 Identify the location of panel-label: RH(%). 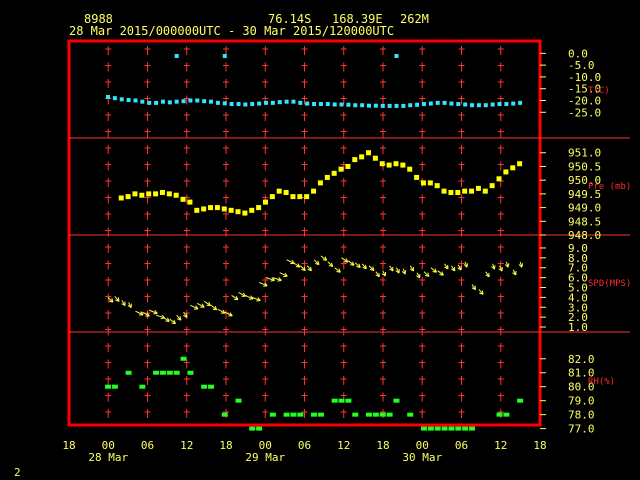
(601, 382).